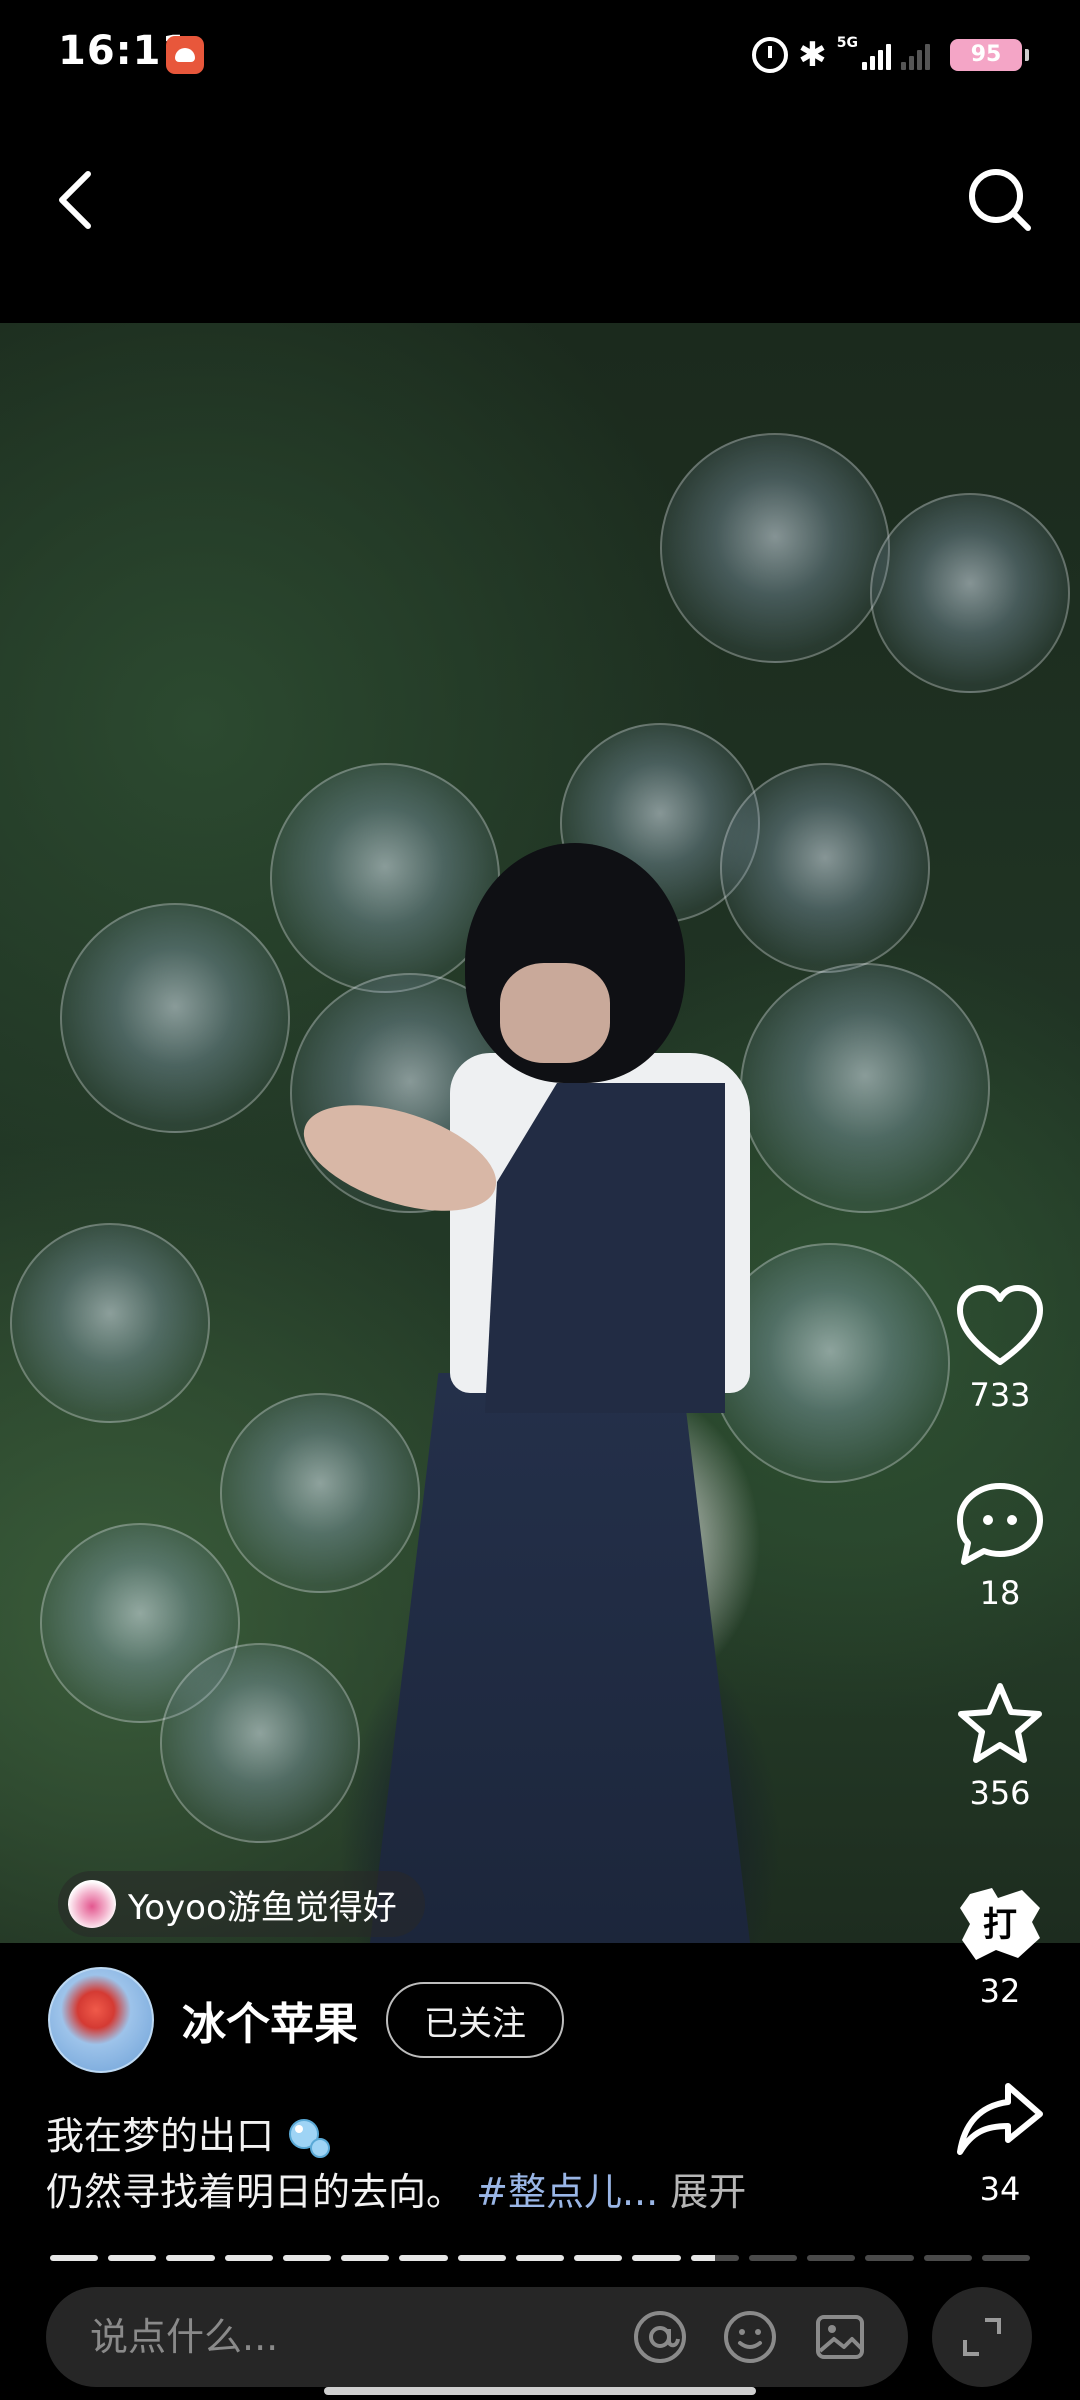 This screenshot has width=1080, height=2400. I want to click on share-button: 34, so click(1000, 2142).